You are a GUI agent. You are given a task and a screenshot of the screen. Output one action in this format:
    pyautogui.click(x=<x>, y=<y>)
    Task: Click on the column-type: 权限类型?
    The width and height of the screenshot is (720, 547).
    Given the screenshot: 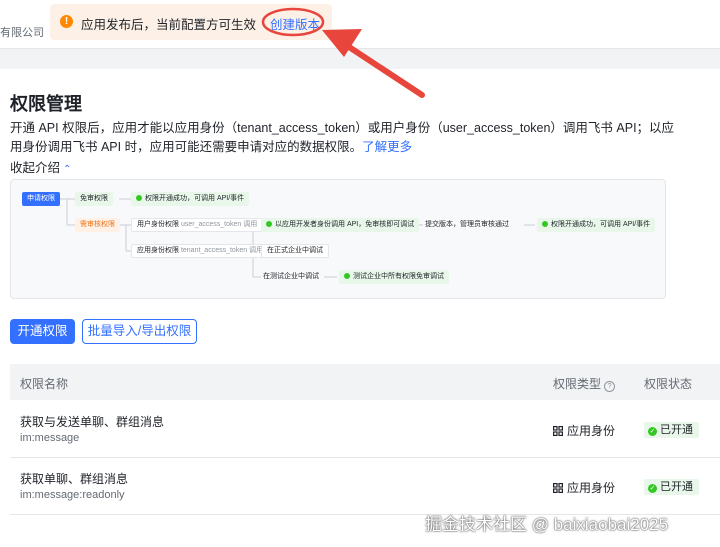 What is the action you would take?
    pyautogui.click(x=584, y=383)
    